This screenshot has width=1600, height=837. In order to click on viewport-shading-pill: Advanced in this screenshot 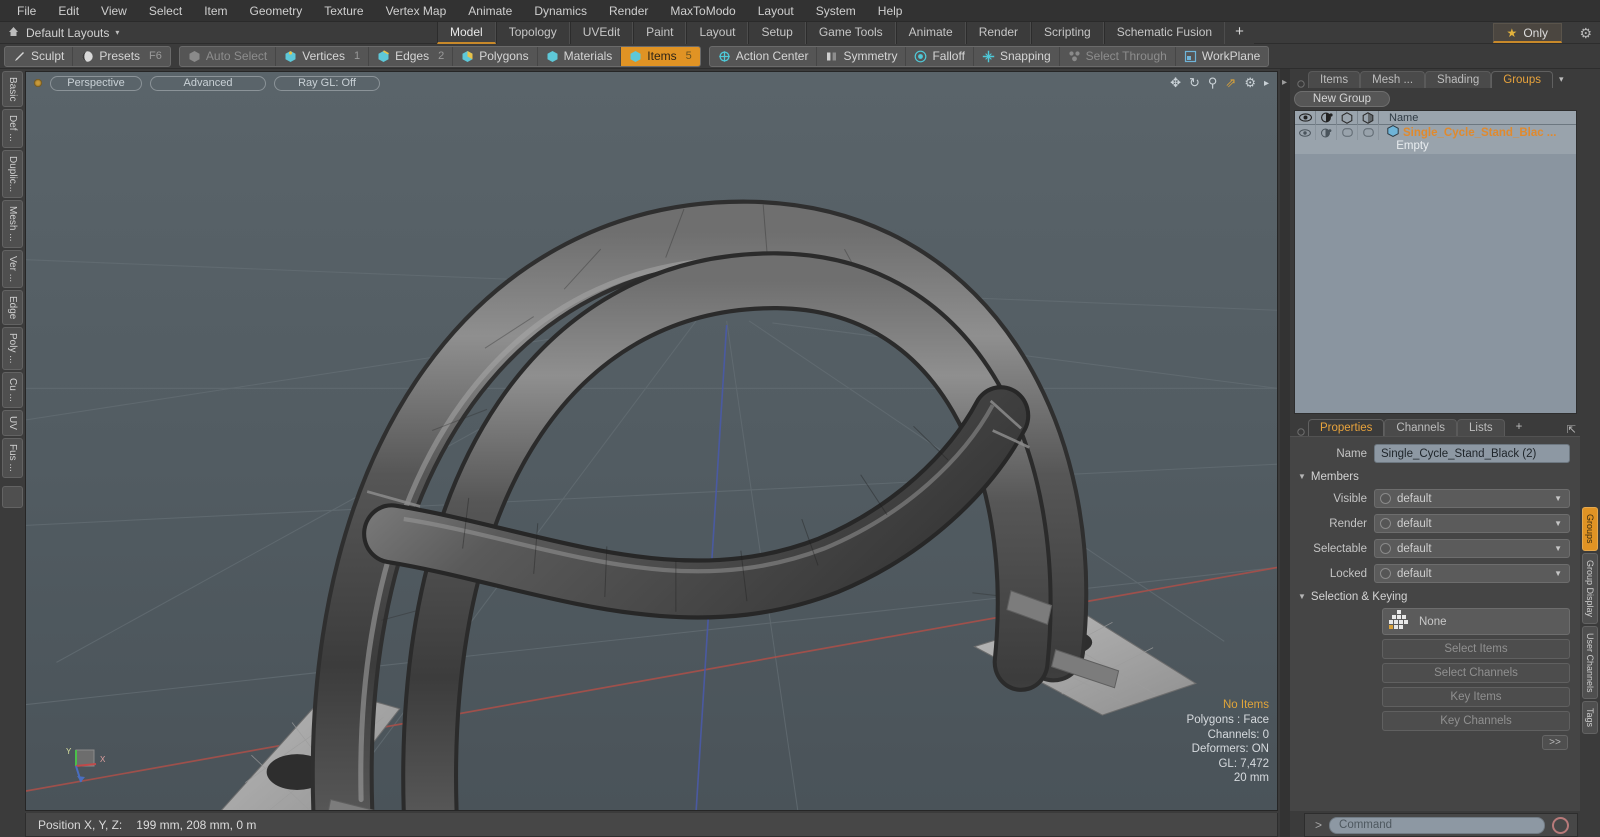, I will do `click(208, 83)`.